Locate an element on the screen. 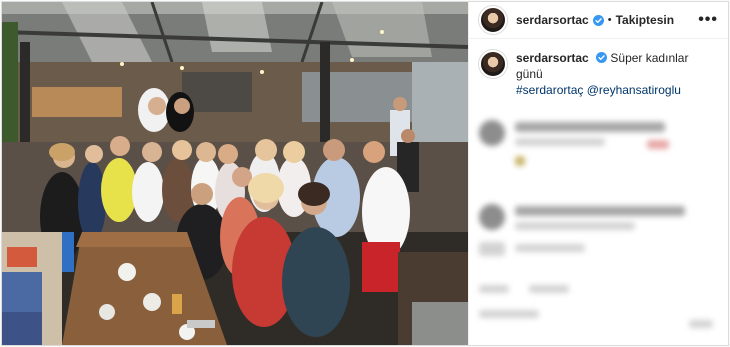  blurred-block is located at coordinates (492, 249).